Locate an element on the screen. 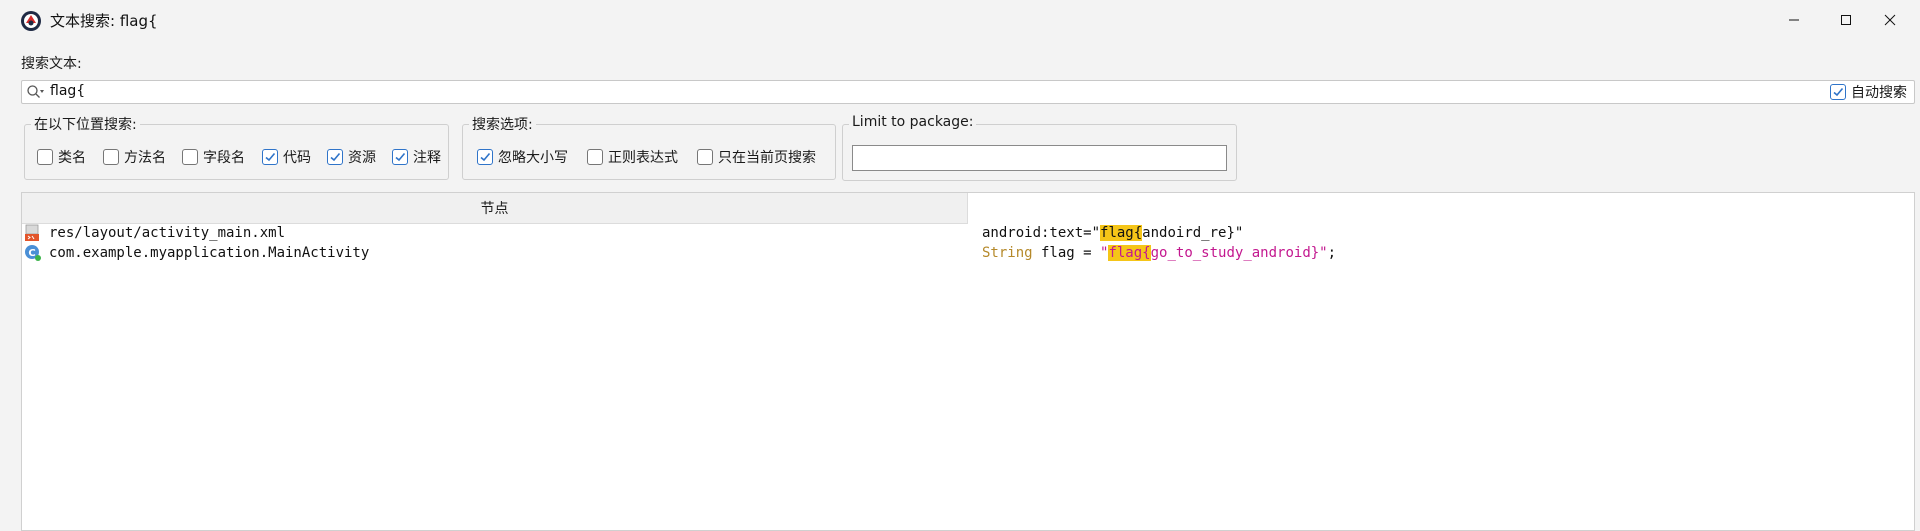 The height and width of the screenshot is (531, 1920). option-regex: 正则表达式 is located at coordinates (632, 157).